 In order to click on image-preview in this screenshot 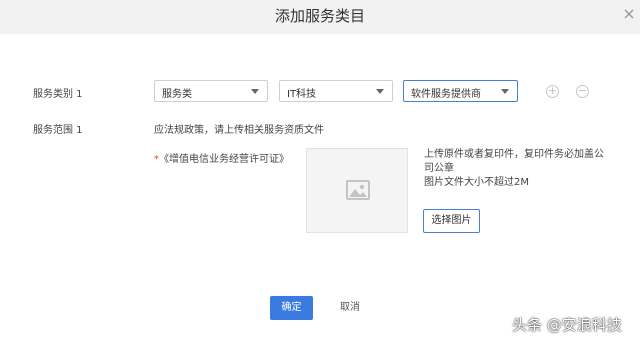, I will do `click(357, 190)`.